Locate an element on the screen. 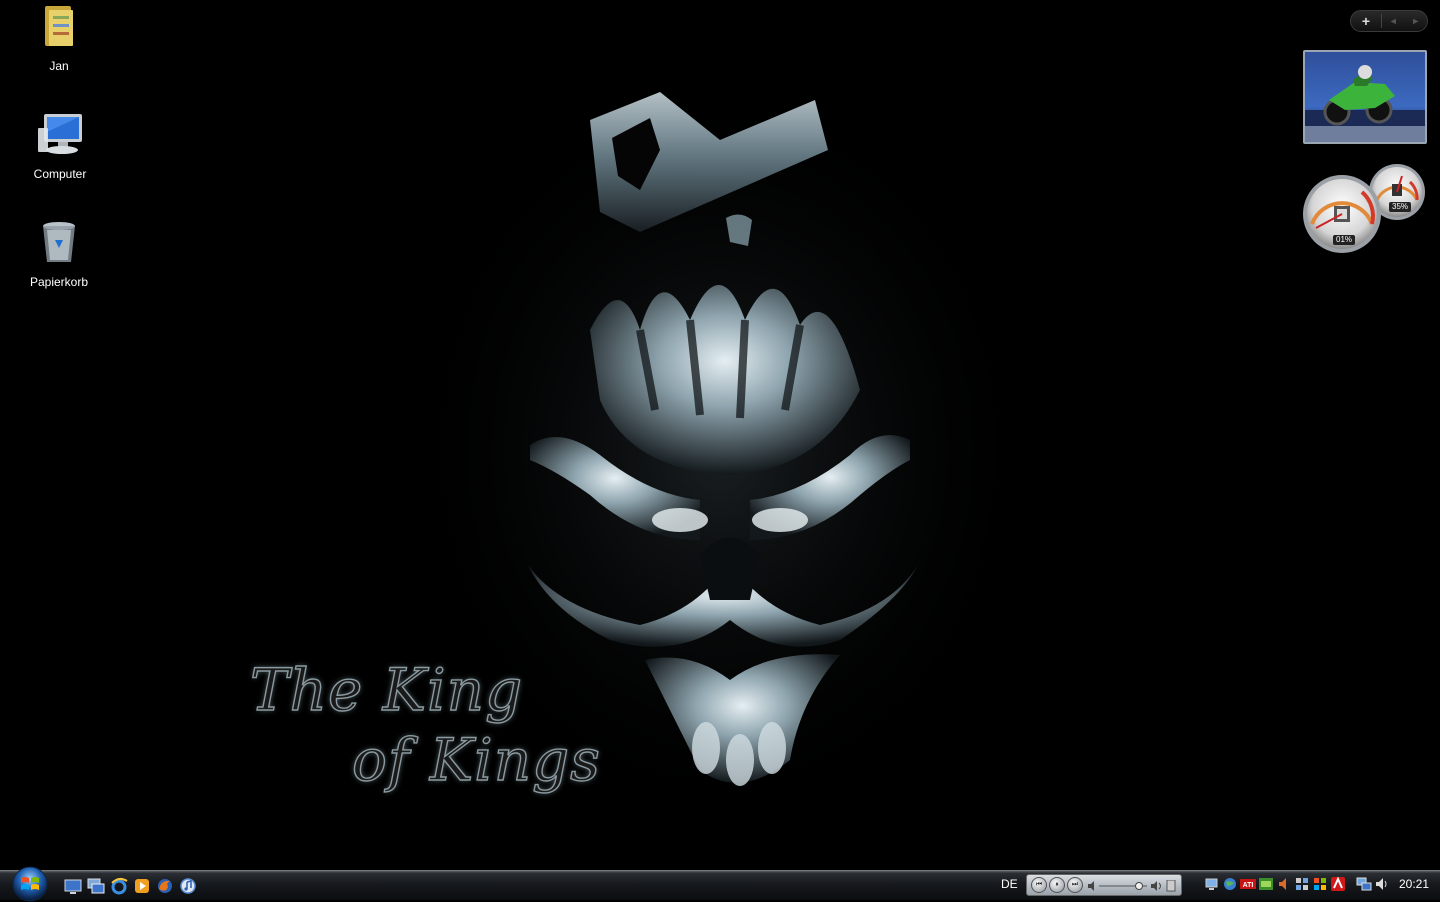  wallpaper-text-line1: The King is located at coordinates (386, 689).